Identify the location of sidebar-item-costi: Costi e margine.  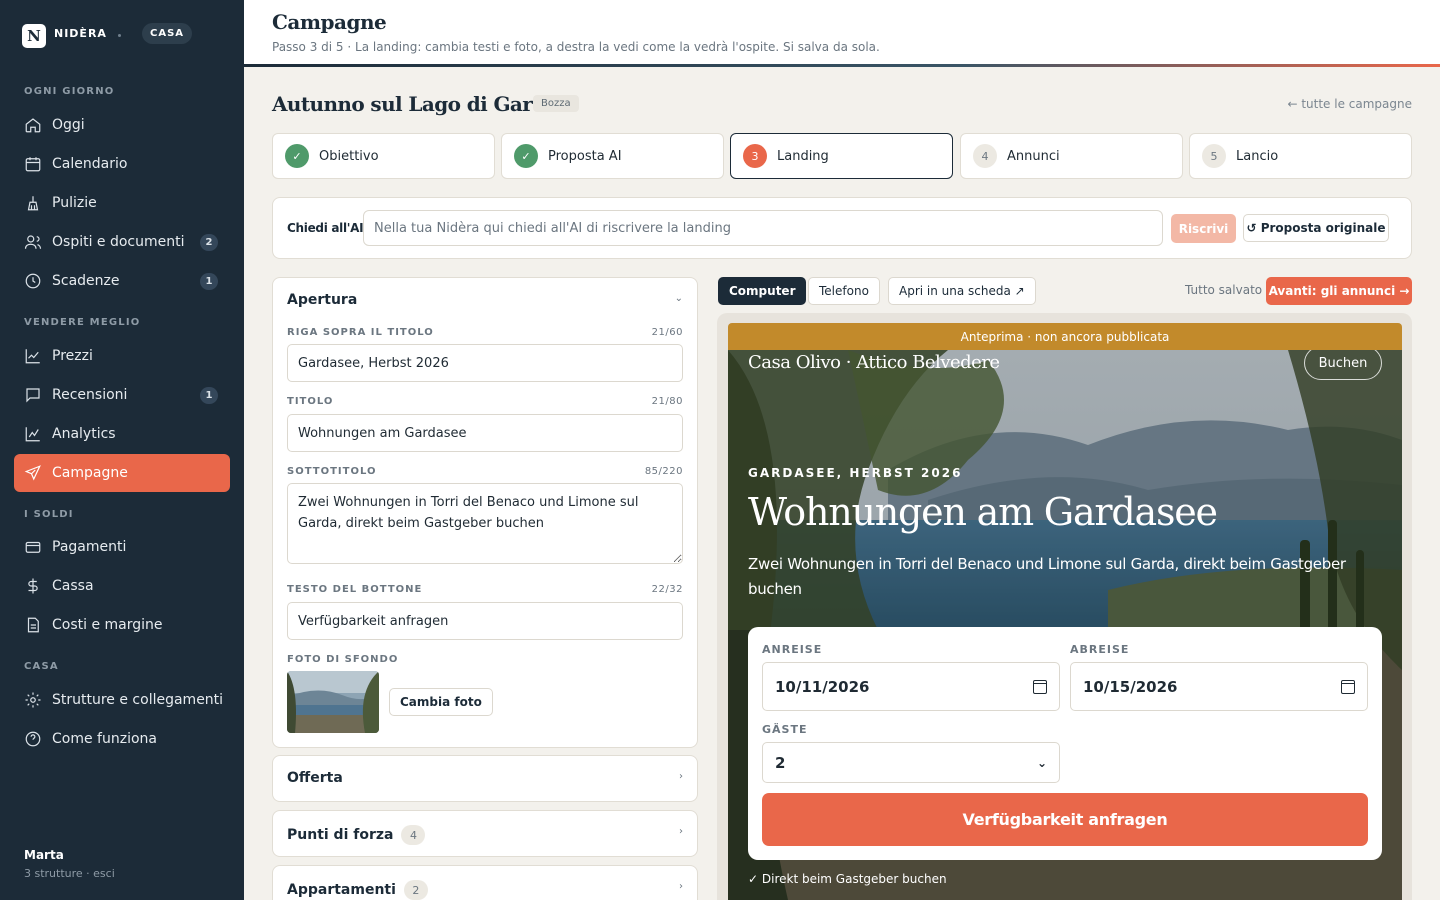
(122, 625).